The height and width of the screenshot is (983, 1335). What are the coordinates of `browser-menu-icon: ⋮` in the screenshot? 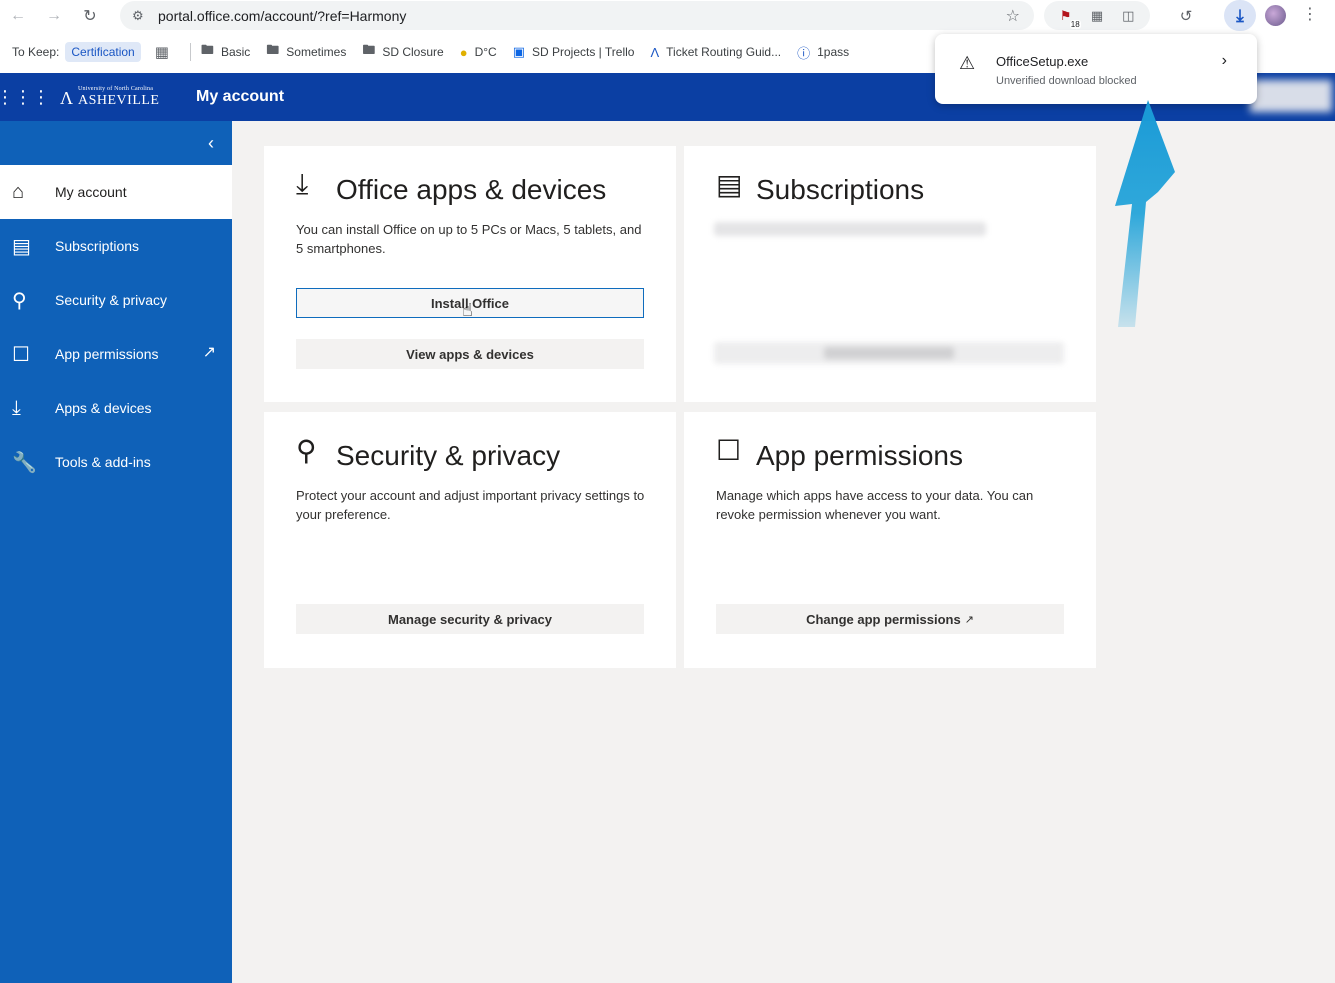 It's located at (1310, 14).